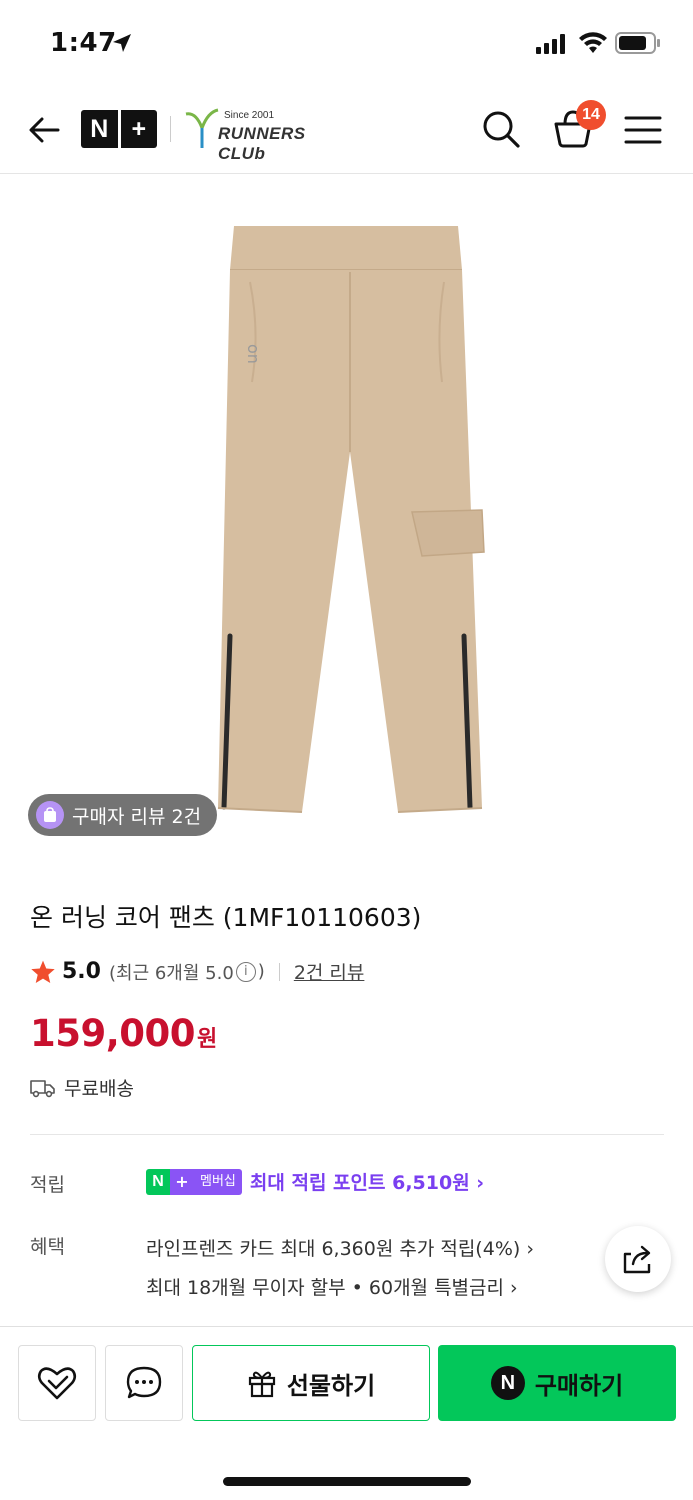 The image size is (693, 1500). What do you see at coordinates (550, 44) in the screenshot?
I see `cellular-signal-icon` at bounding box center [550, 44].